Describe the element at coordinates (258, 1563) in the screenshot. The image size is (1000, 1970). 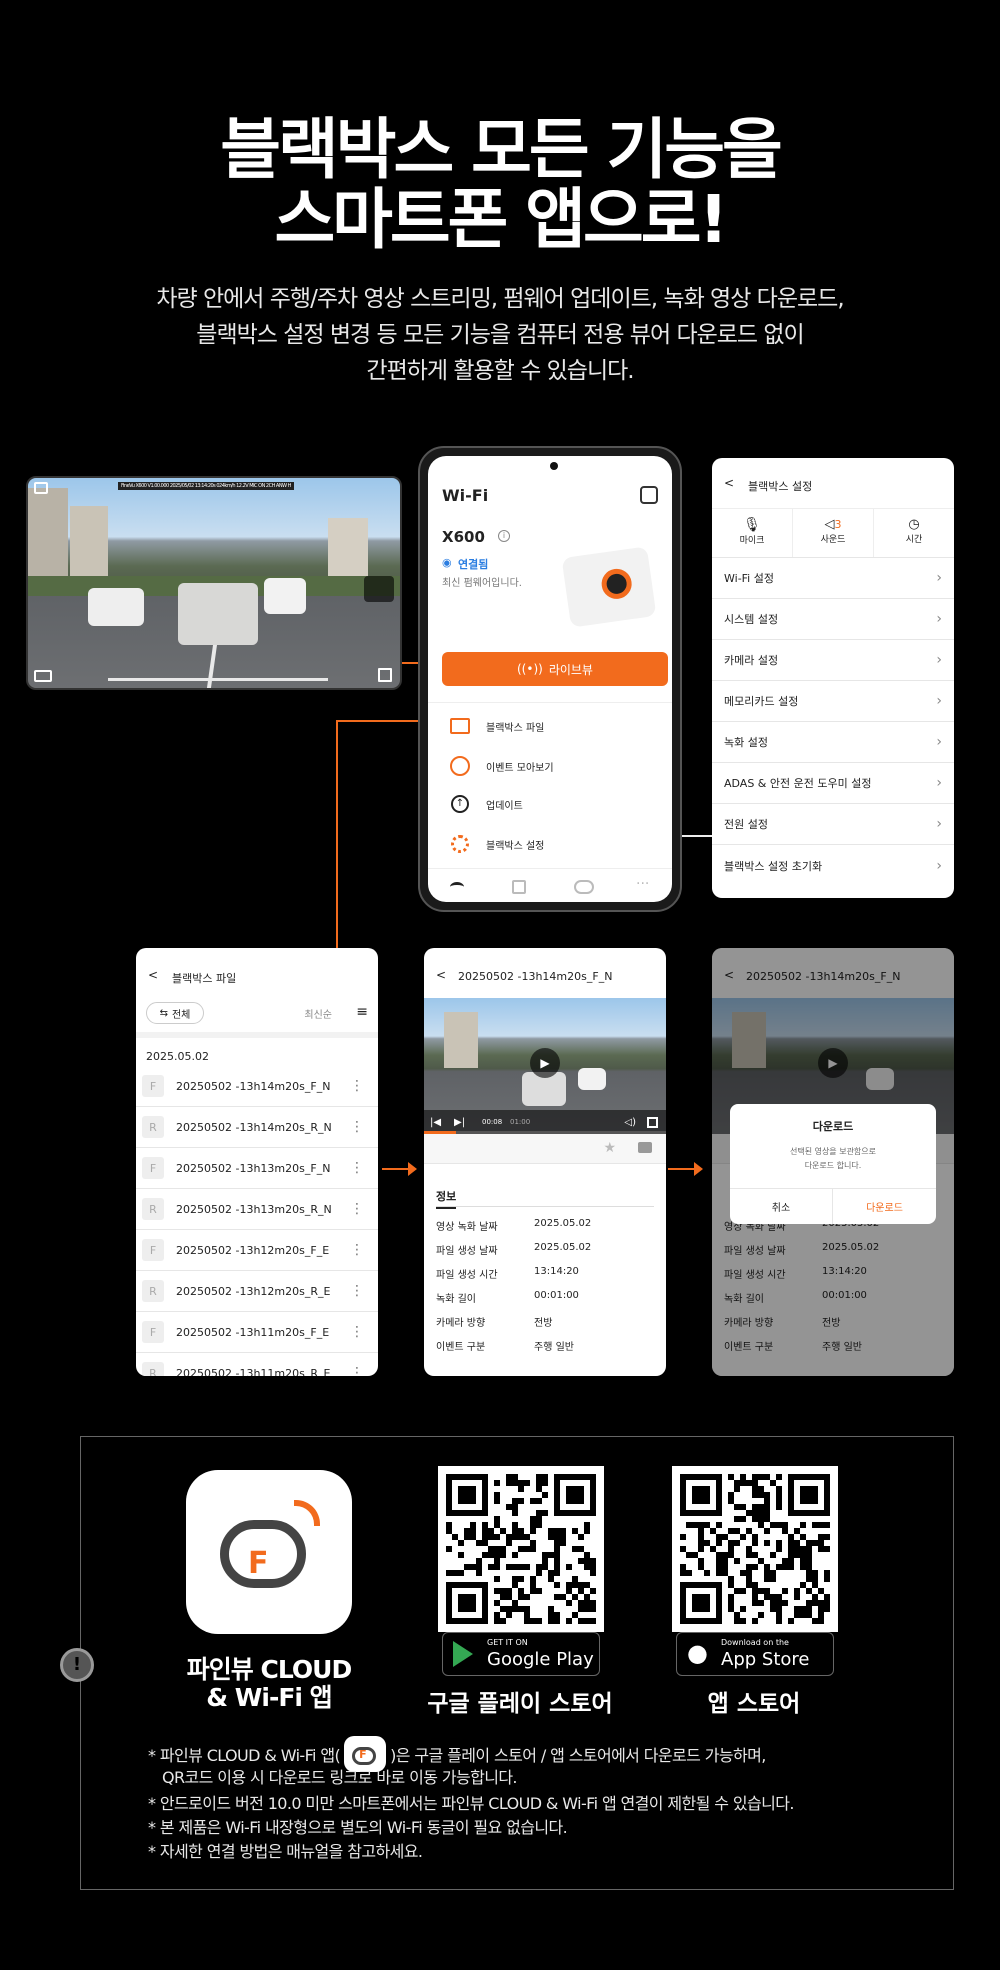
I see `f-logo-icon: F` at that location.